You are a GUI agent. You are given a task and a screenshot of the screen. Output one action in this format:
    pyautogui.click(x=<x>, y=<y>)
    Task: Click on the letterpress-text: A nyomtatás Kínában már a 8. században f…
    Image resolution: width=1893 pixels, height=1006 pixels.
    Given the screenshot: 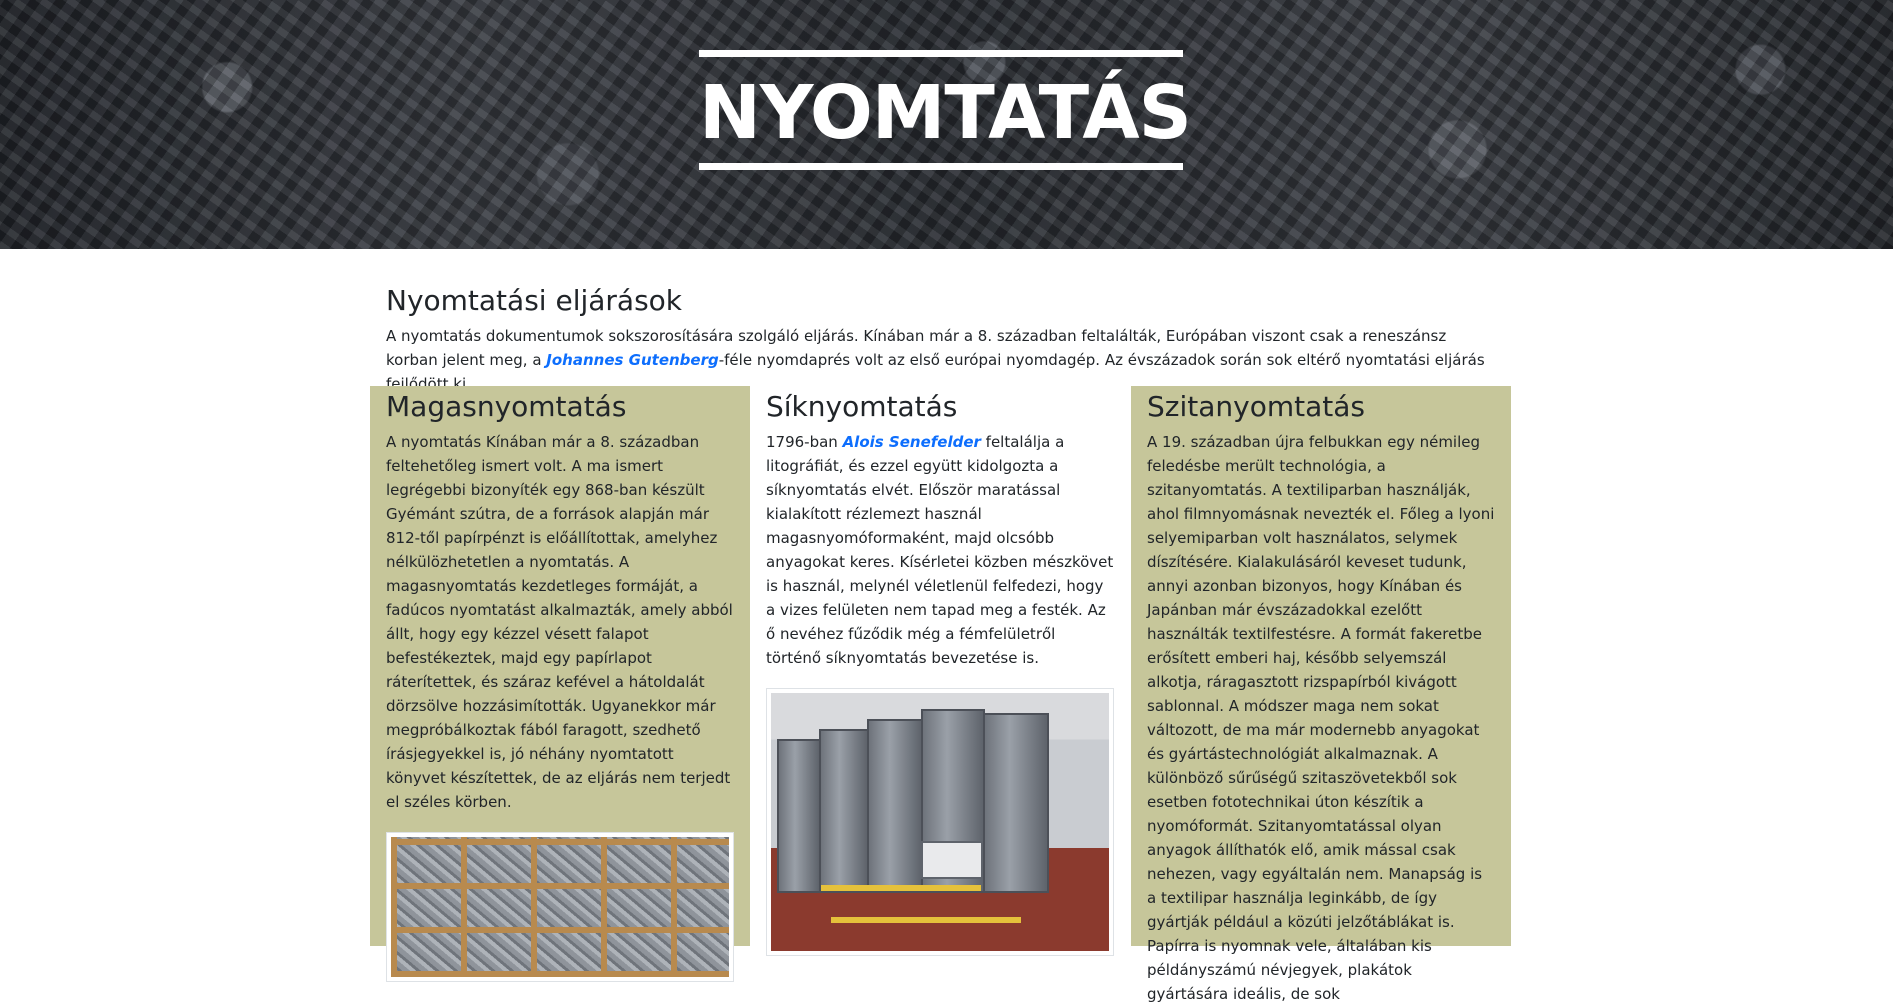 What is the action you would take?
    pyautogui.click(x=559, y=622)
    